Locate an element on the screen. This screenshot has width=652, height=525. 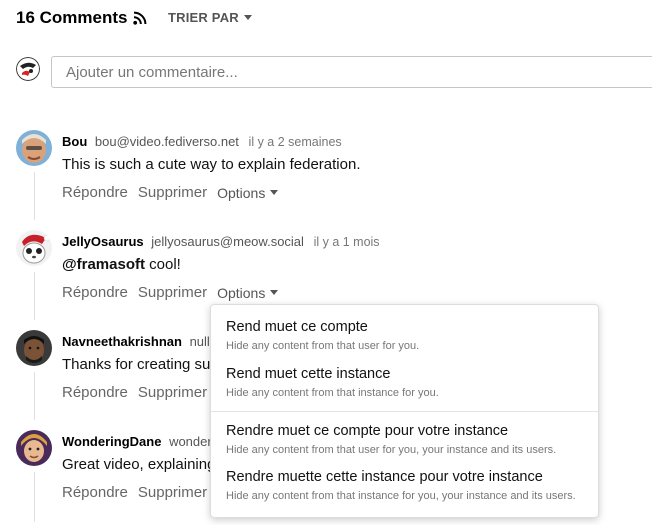
comment-author-handle: bou@video.fediverso.net is located at coordinates (167, 141).